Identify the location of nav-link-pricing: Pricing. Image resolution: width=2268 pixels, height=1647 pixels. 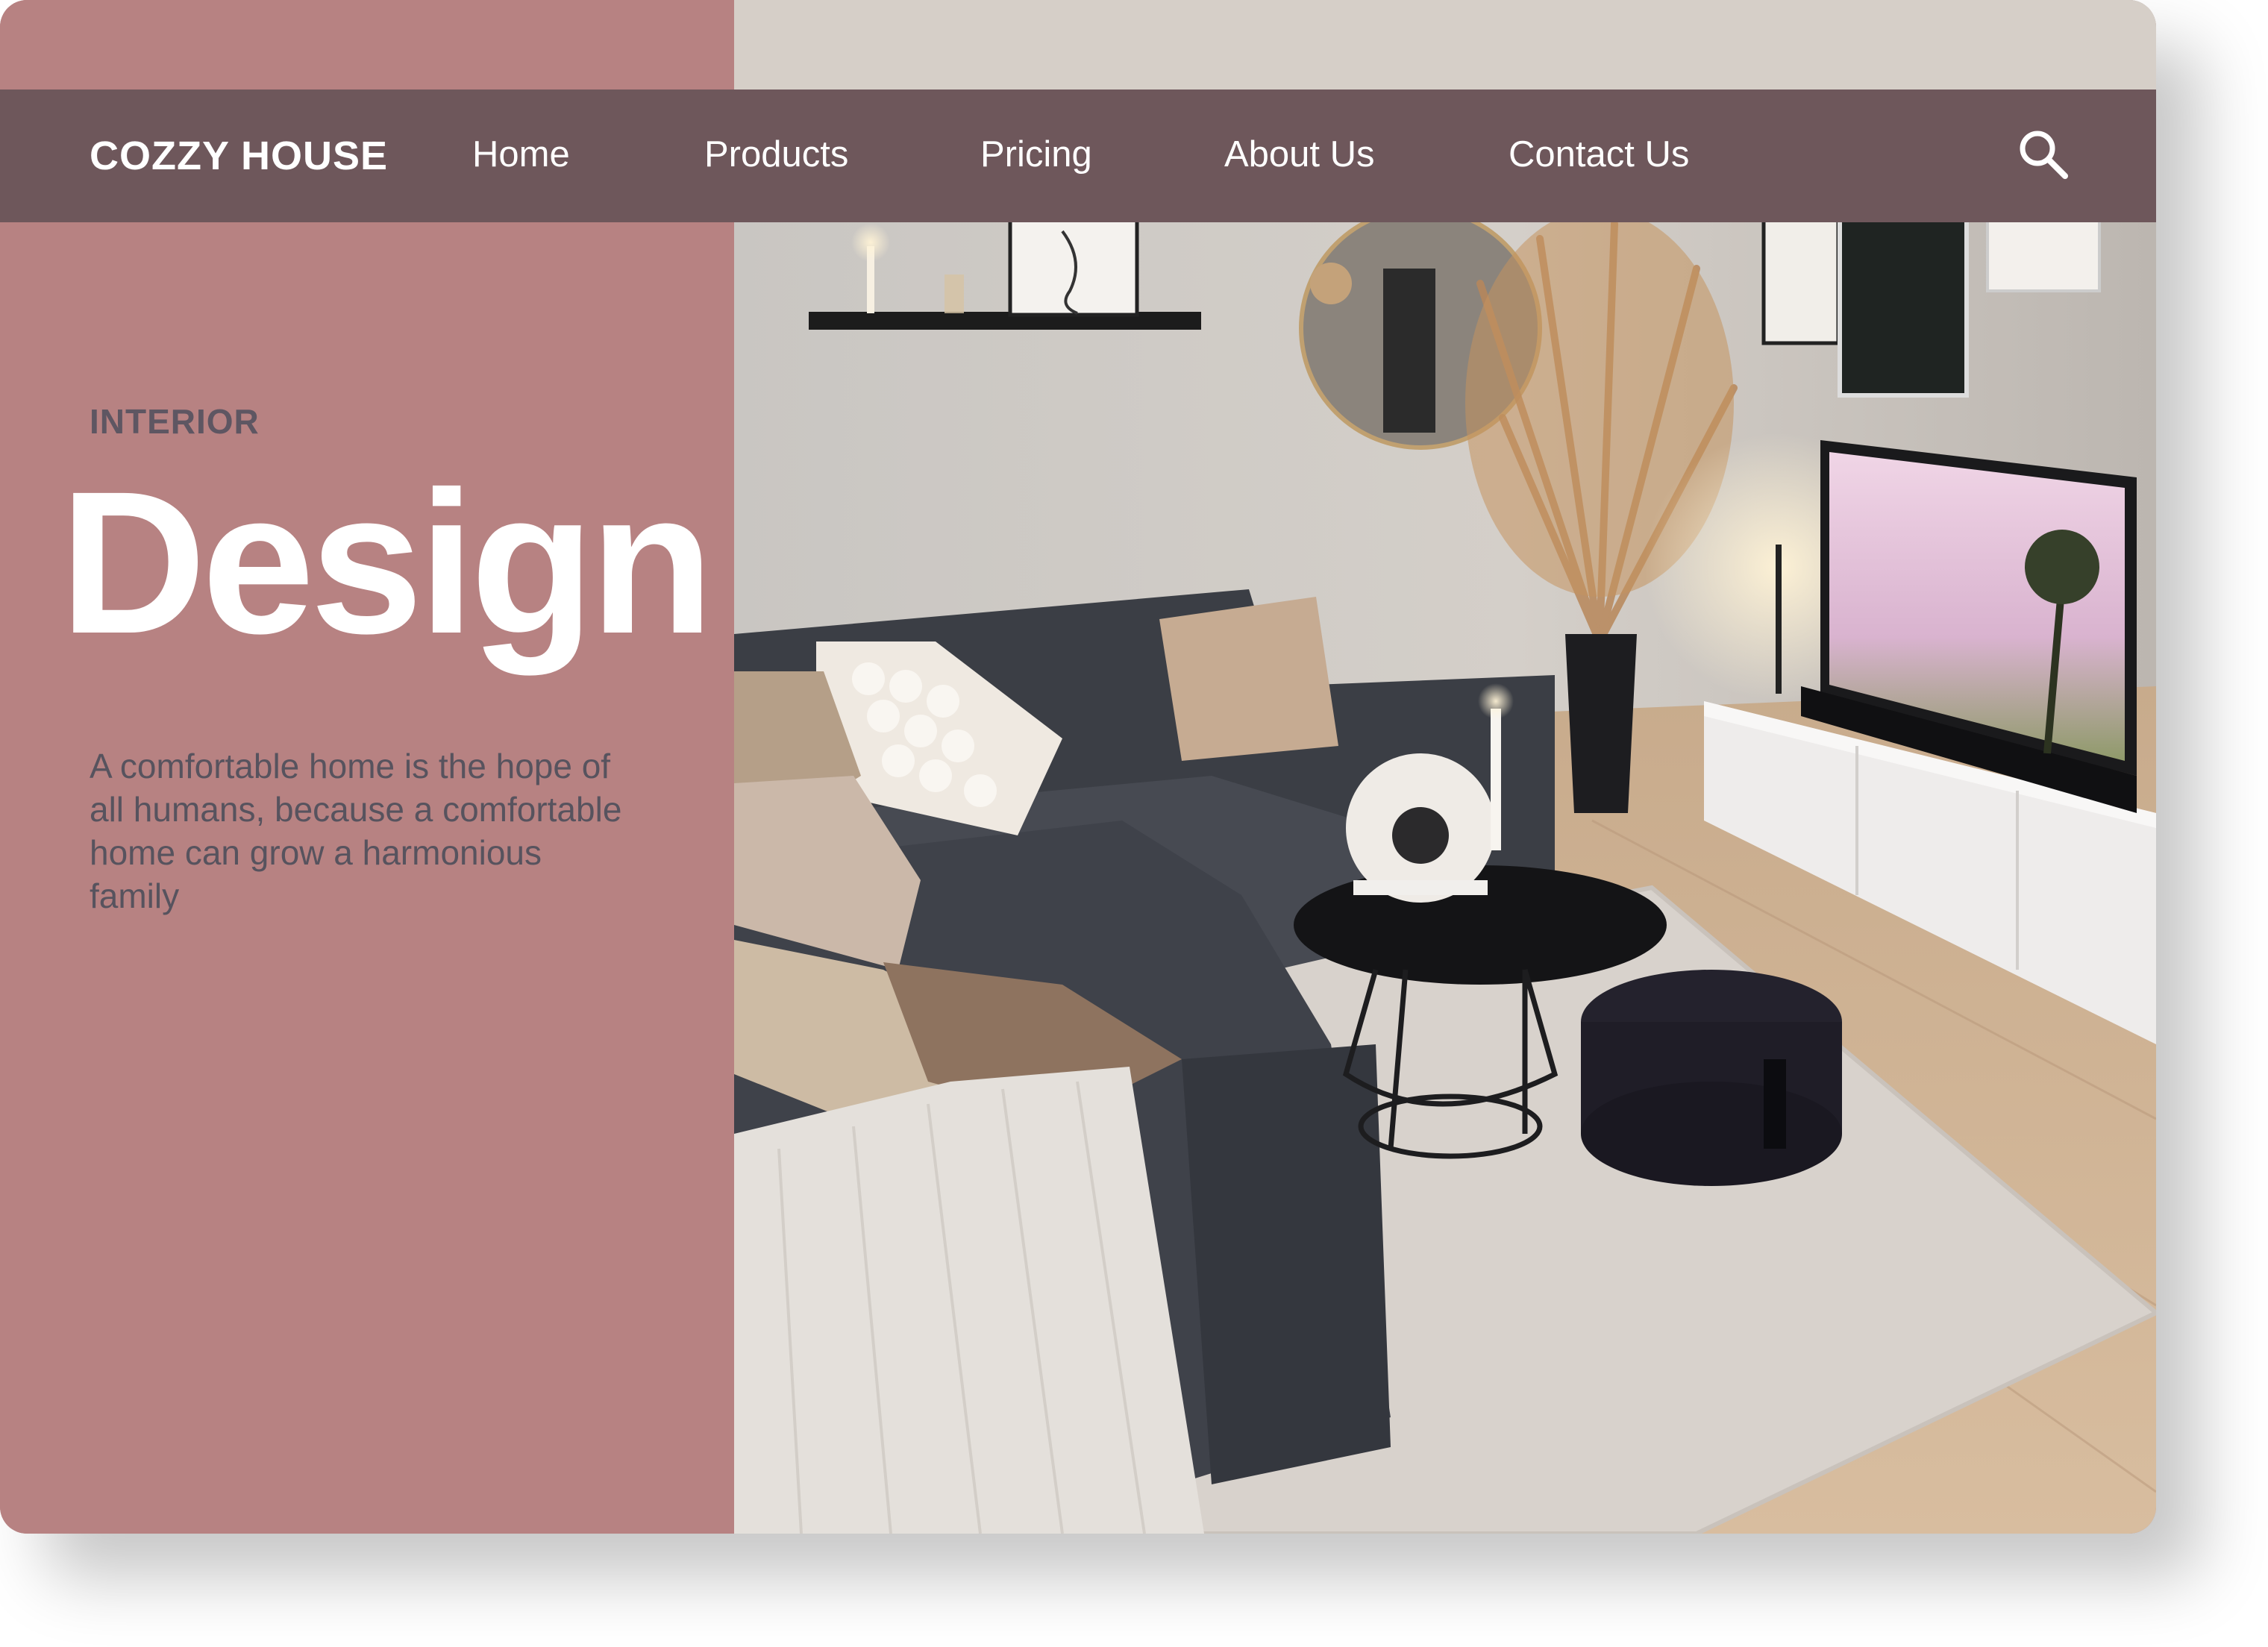
(1036, 156).